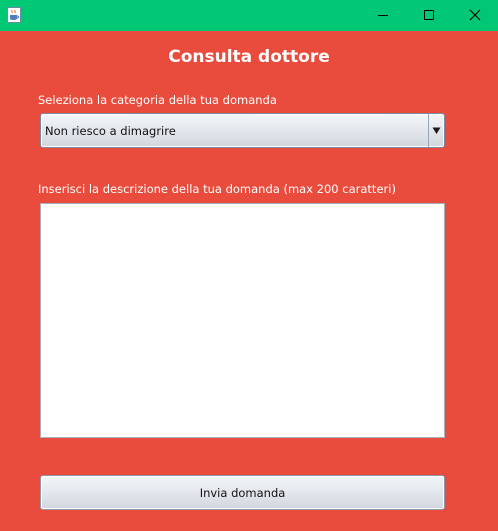 The image size is (498, 531). I want to click on dropdown-arrow-icon, so click(436, 130).